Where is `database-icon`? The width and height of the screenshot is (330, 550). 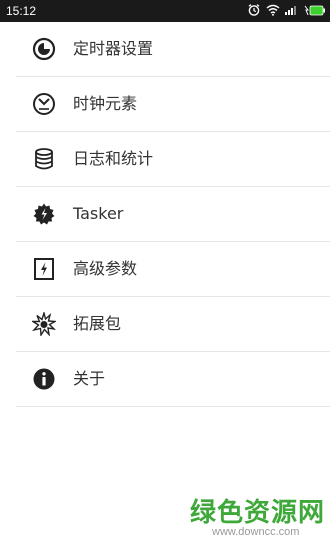 database-icon is located at coordinates (44, 159).